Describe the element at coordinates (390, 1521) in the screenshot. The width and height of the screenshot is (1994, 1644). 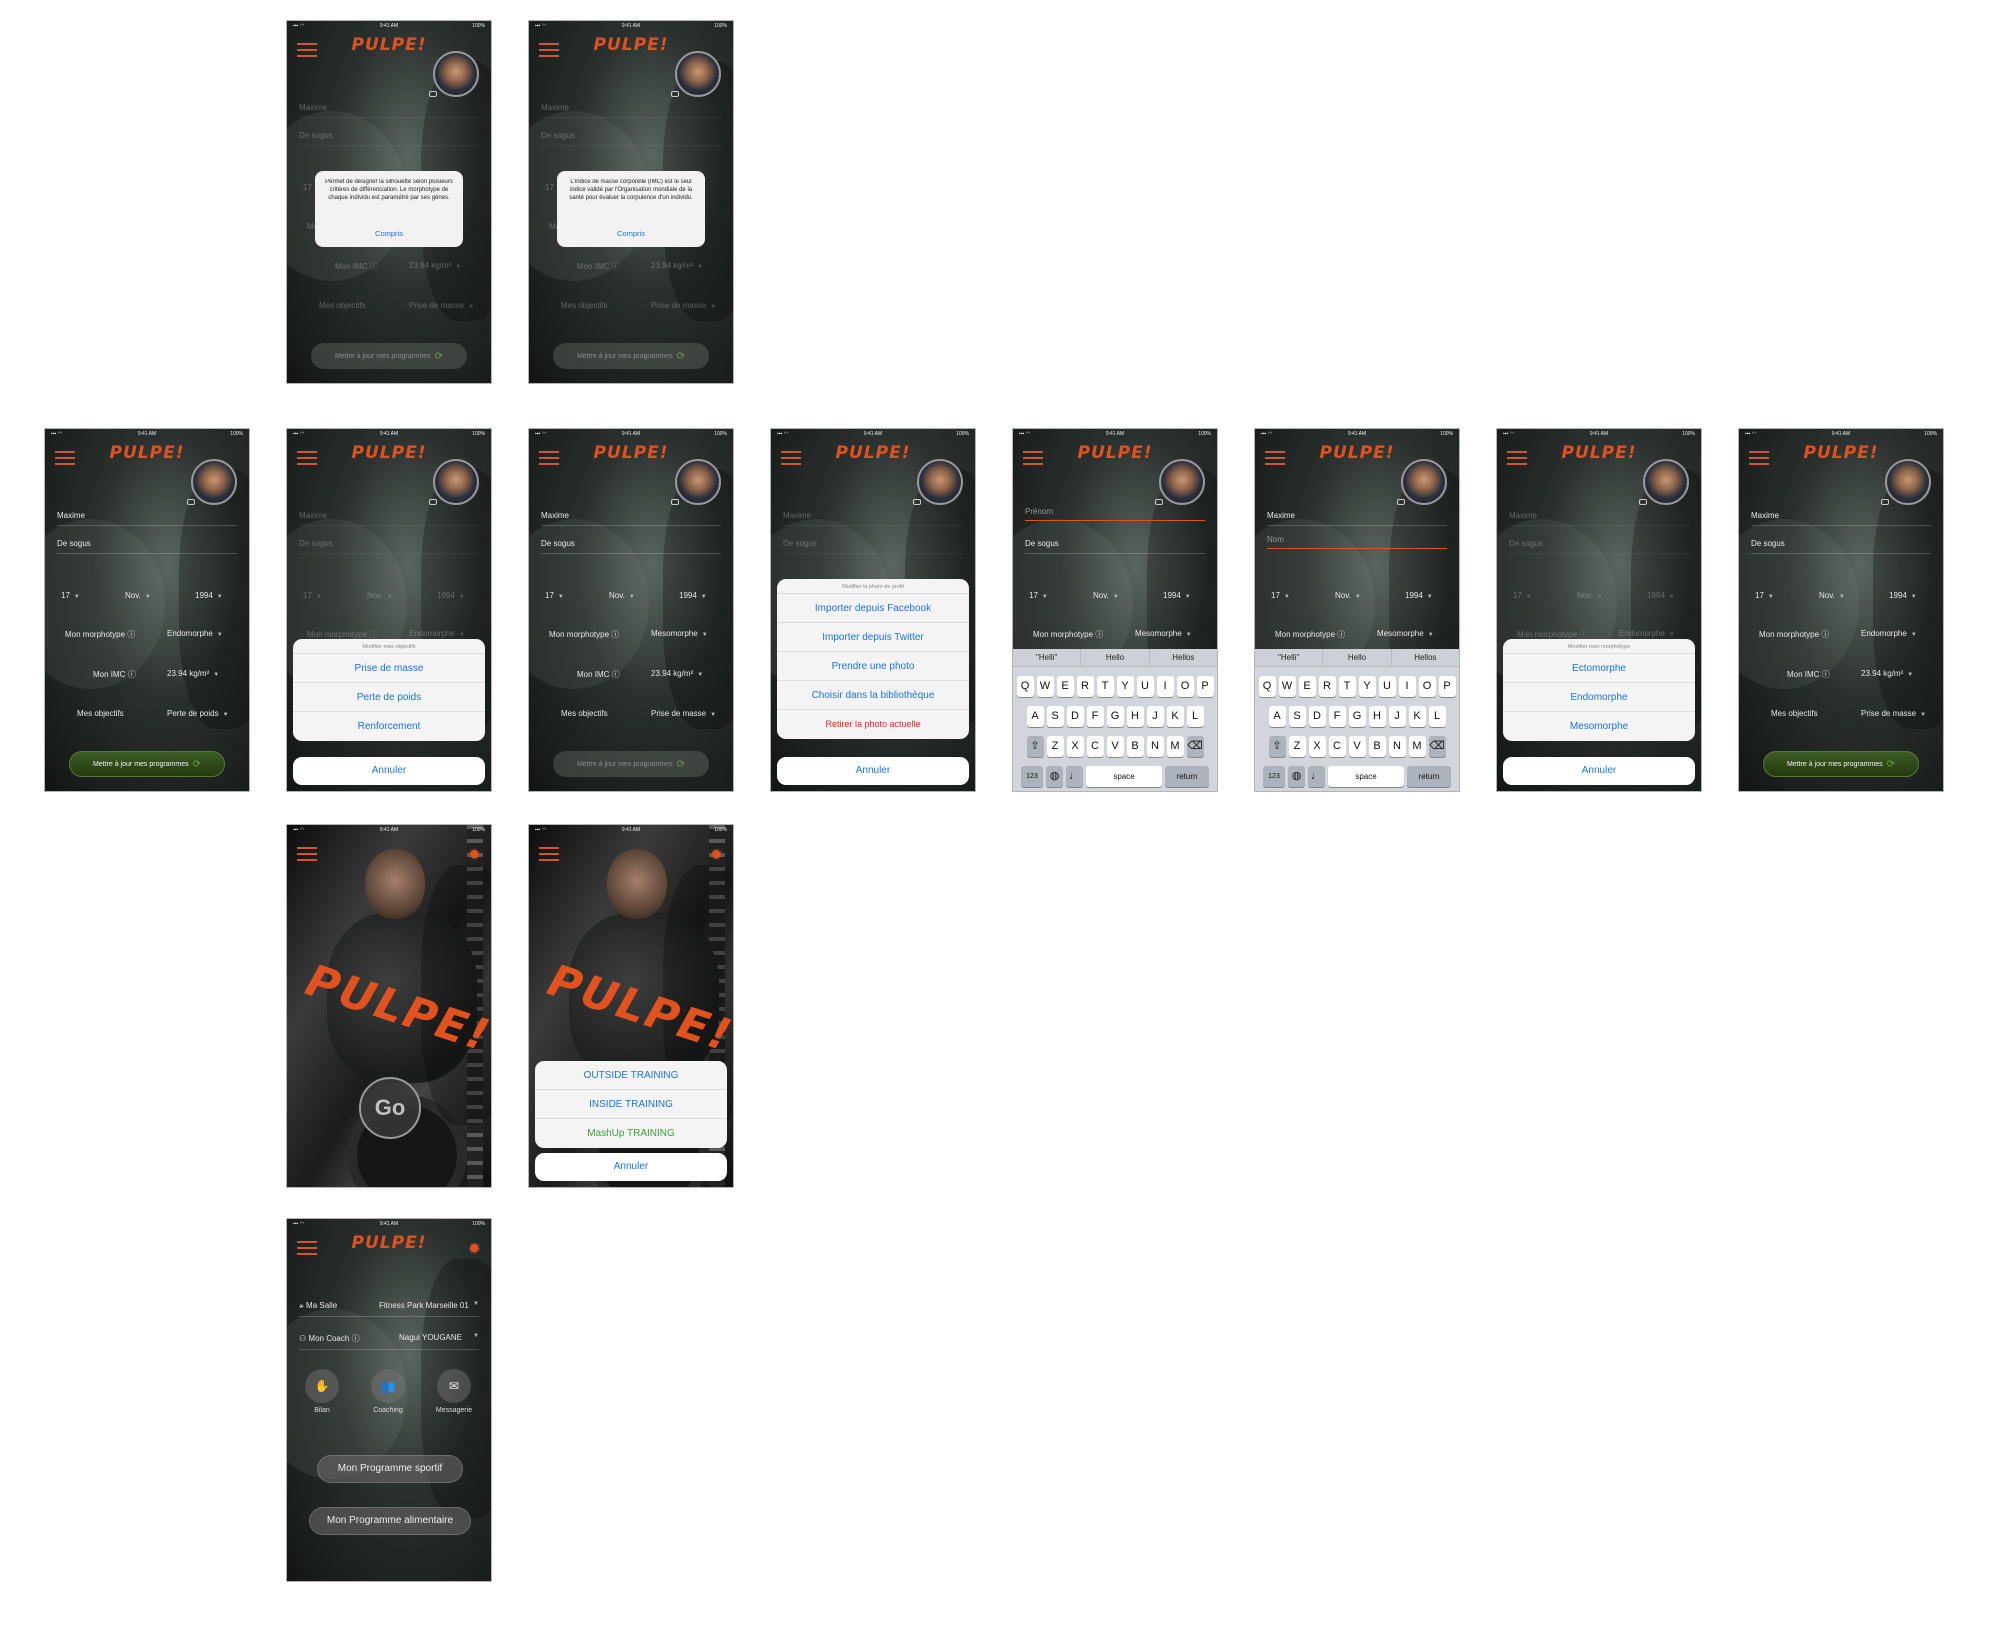
I see `food-program-button: Mon Programme alimentaire` at that location.